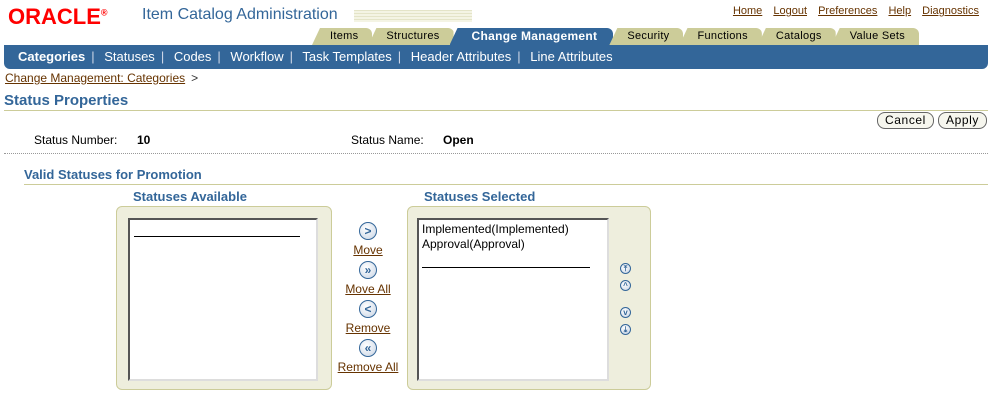 Image resolution: width=993 pixels, height=406 pixels. I want to click on apply-button: Apply, so click(962, 120).